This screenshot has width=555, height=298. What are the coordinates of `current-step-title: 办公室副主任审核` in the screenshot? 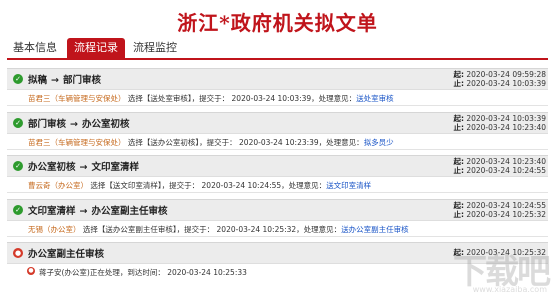 It's located at (66, 254).